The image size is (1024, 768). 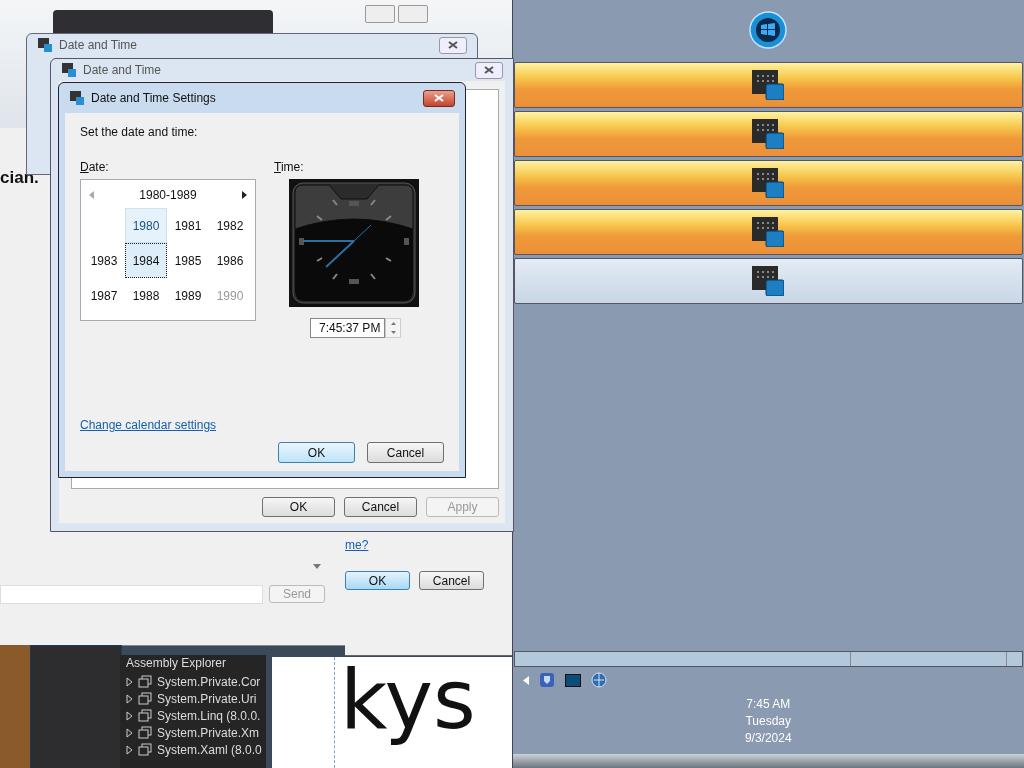 I want to click on time-field: 7:45:37 PM, so click(x=348, y=328).